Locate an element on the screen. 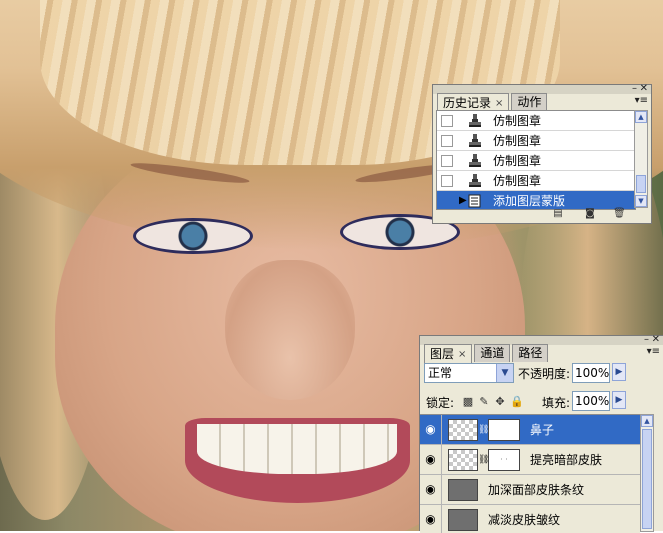 The width and height of the screenshot is (663, 533). layer-name: 加深面部皮肤条纹 is located at coordinates (536, 489).